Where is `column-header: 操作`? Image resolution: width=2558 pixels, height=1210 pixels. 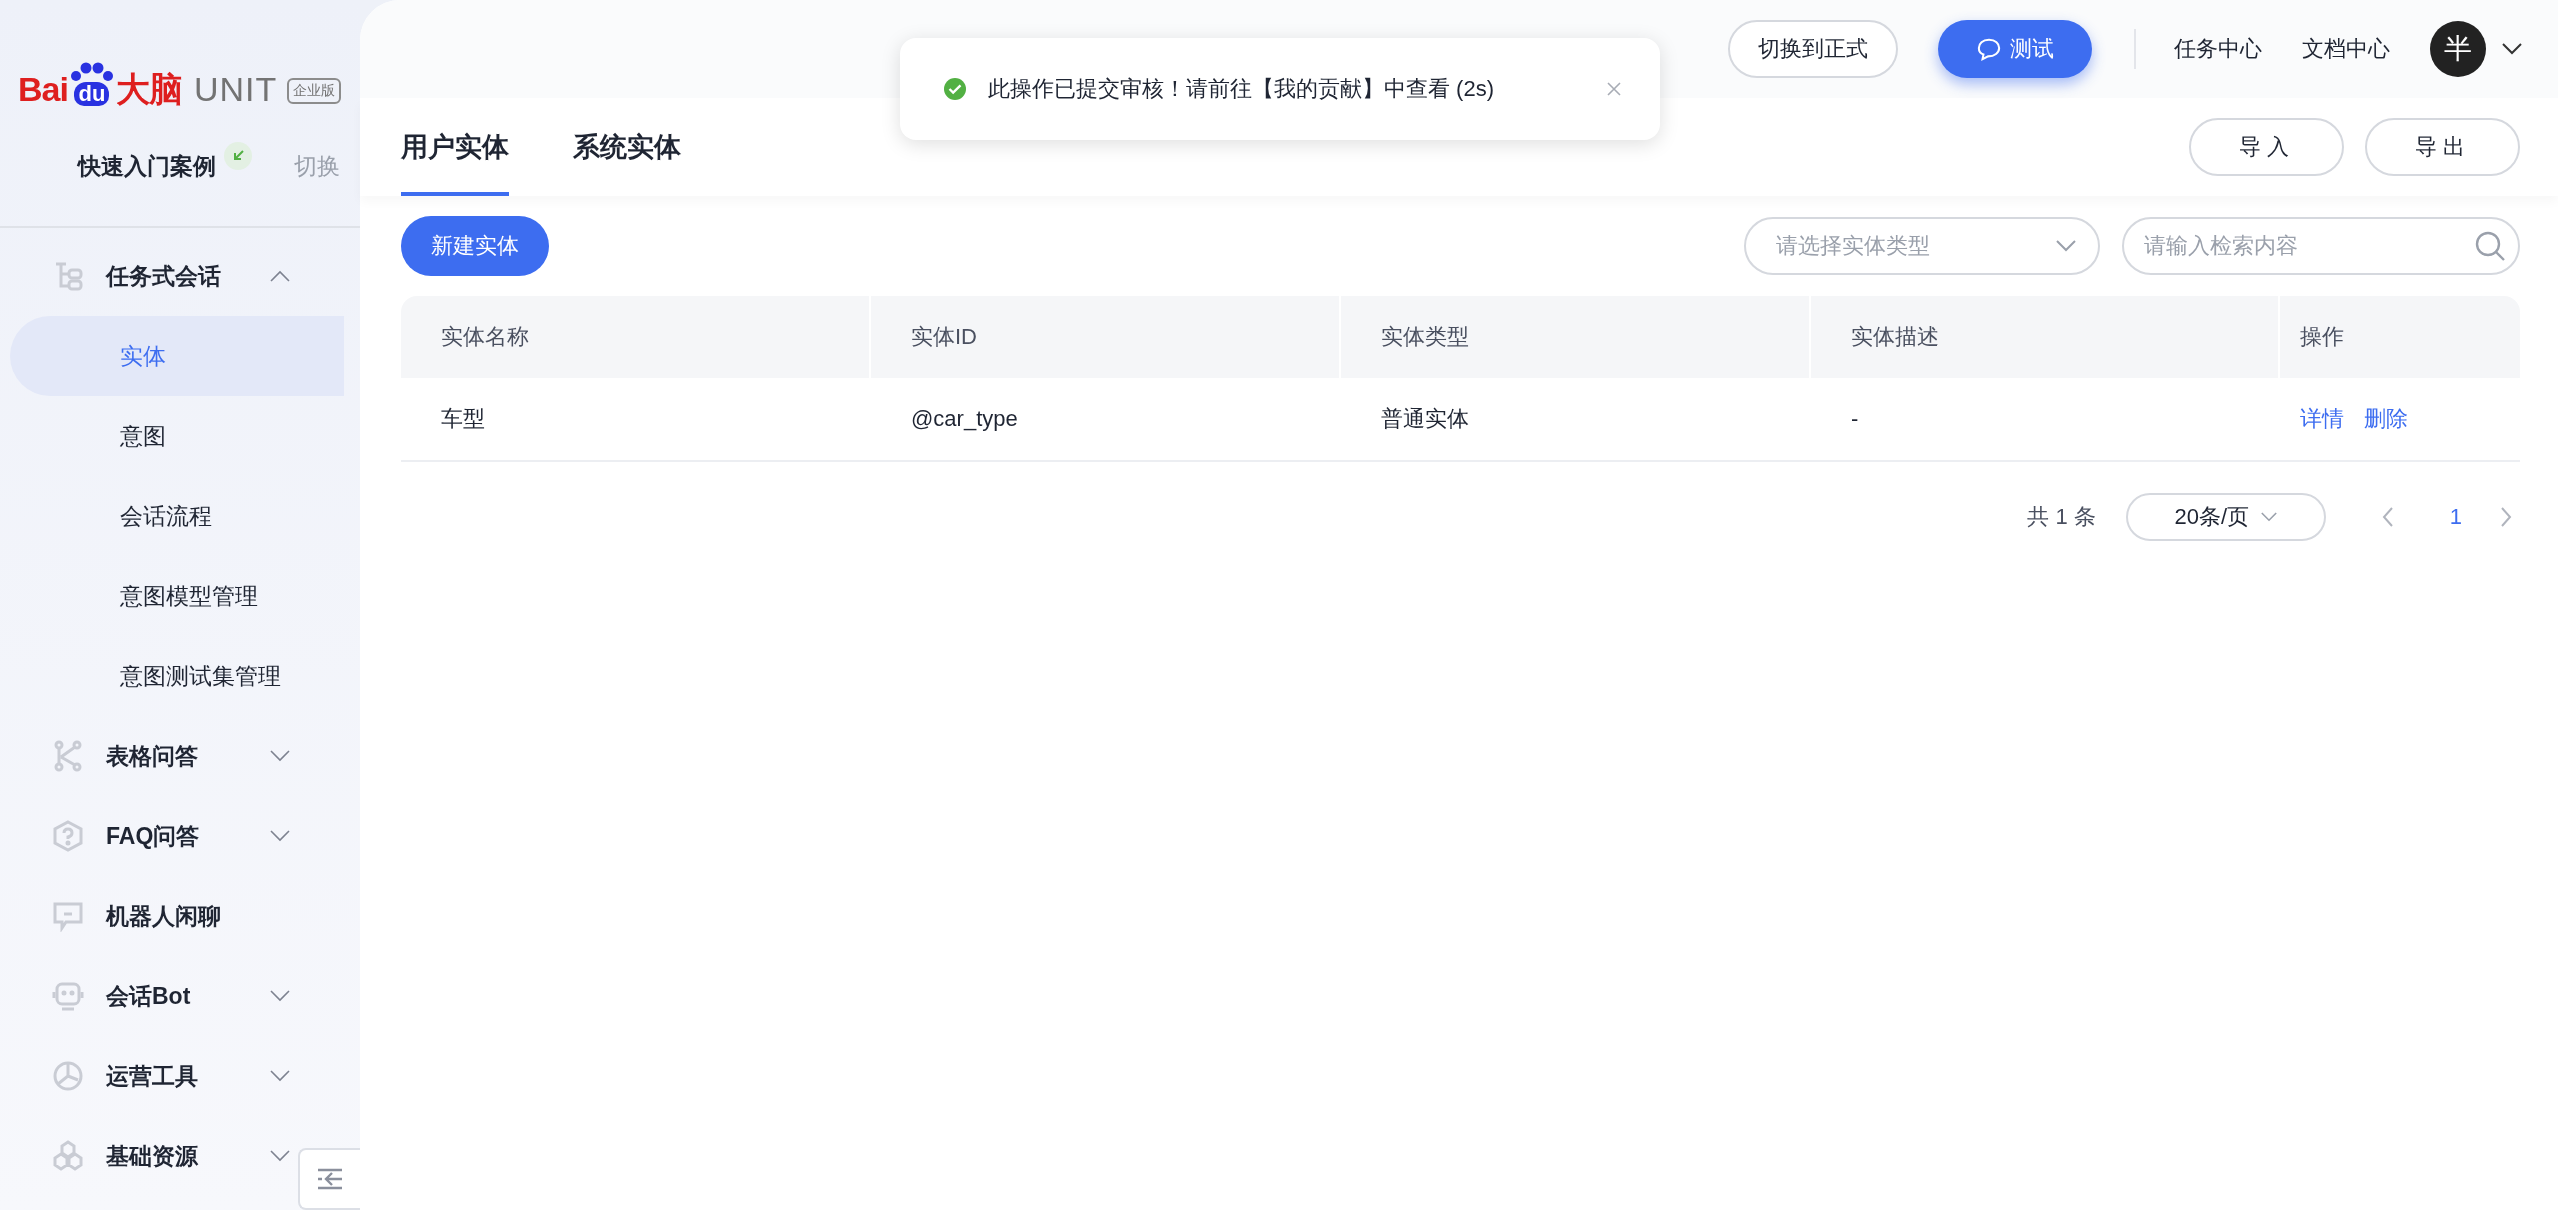
column-header: 操作 is located at coordinates (2322, 337).